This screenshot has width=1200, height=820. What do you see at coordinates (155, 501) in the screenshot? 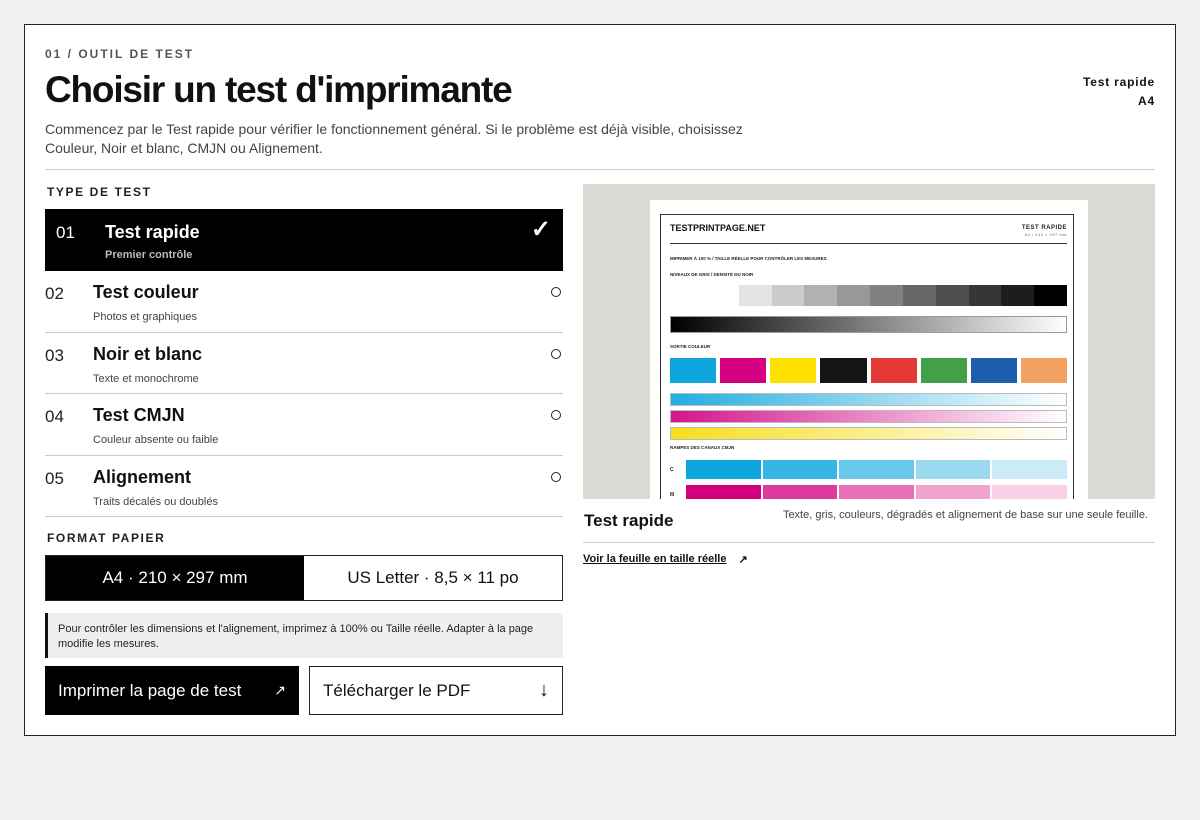
I see `test-option-subtitle: Traits décalés ou doublés` at bounding box center [155, 501].